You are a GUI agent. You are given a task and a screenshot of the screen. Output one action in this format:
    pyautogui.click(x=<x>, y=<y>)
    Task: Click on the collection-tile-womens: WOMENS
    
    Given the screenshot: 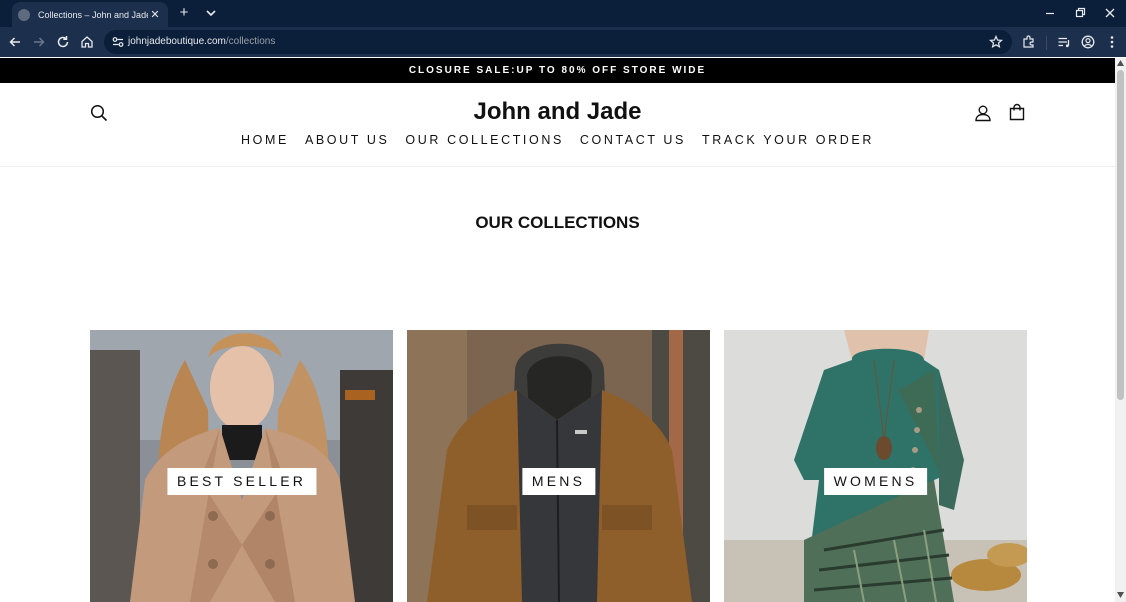 What is the action you would take?
    pyautogui.click(x=875, y=466)
    